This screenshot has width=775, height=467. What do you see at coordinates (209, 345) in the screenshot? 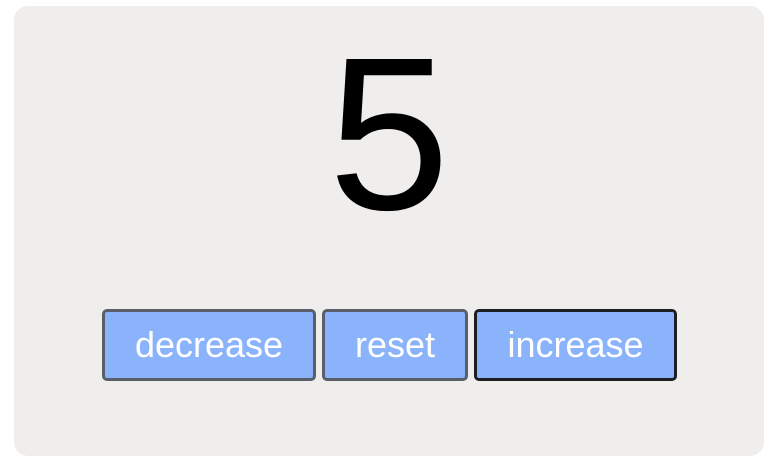
I see `decrease-button: decrease` at bounding box center [209, 345].